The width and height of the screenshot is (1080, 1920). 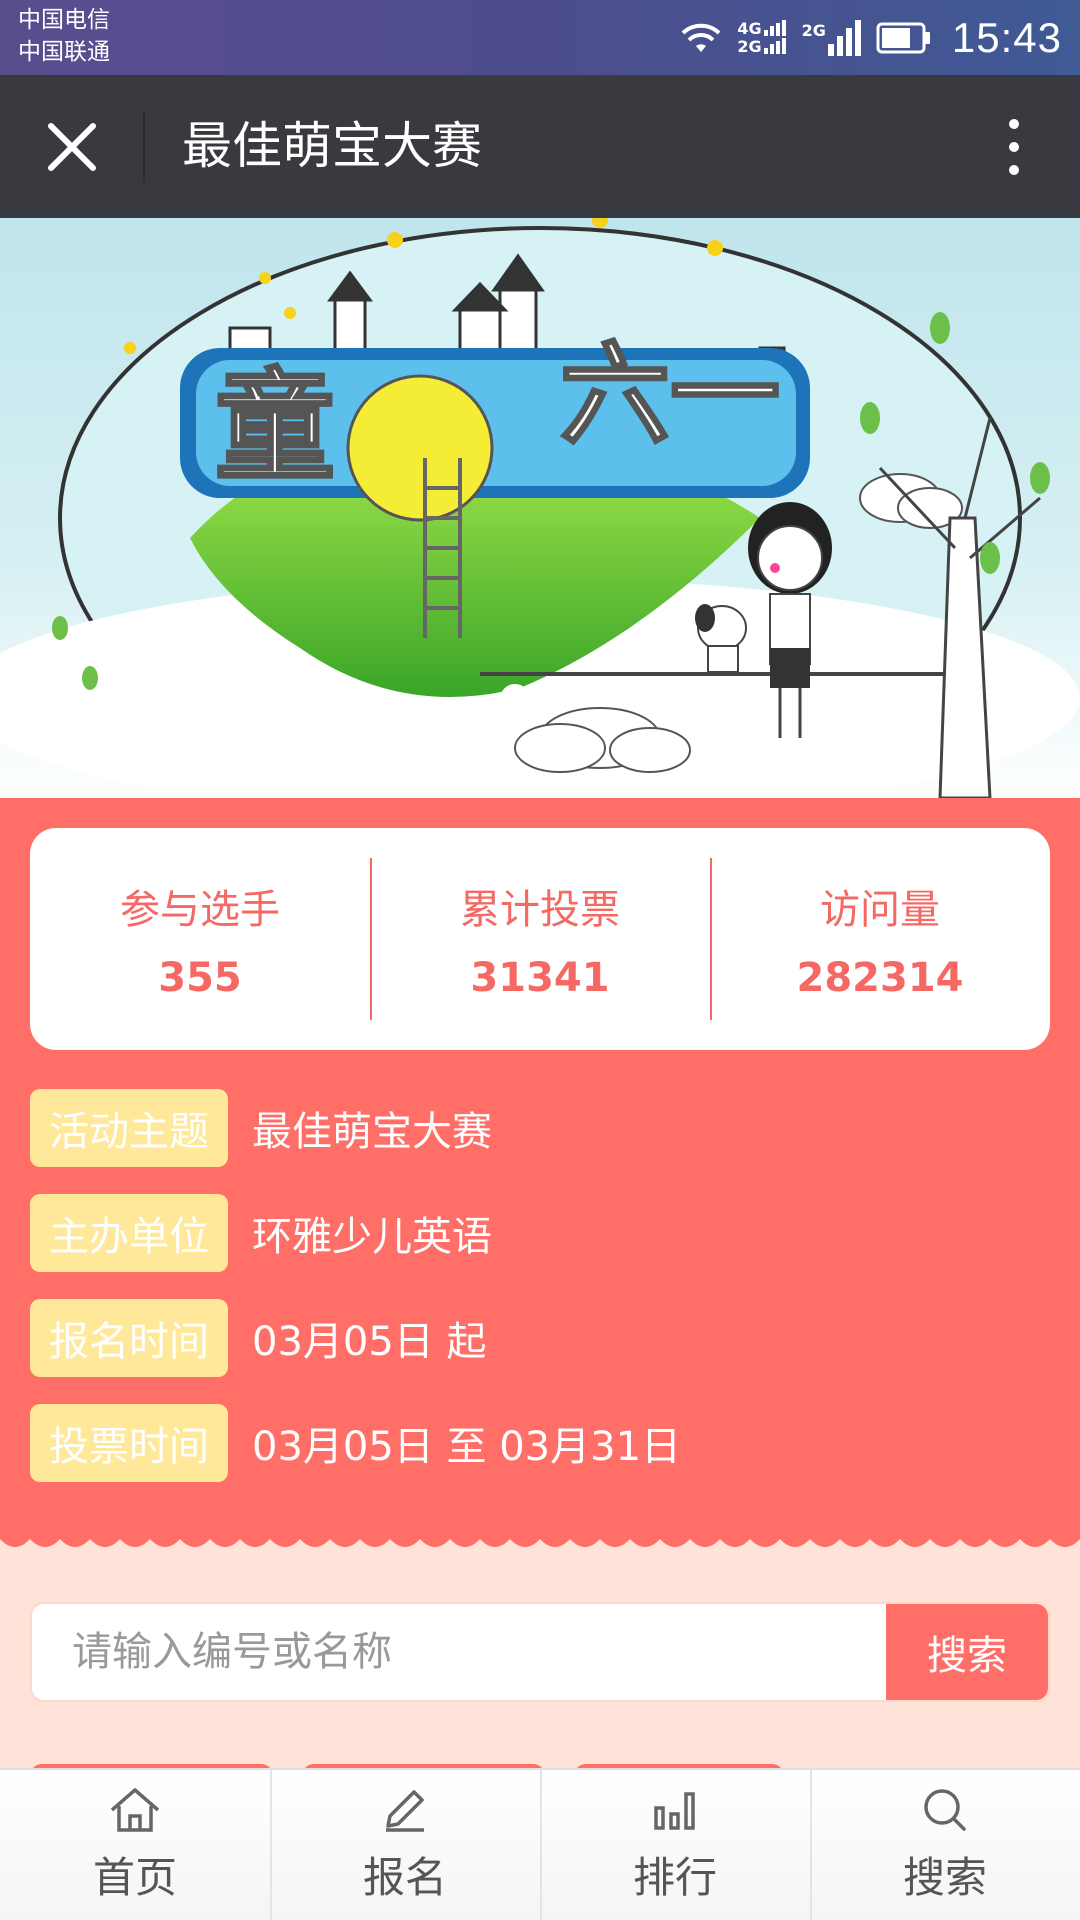 I want to click on pencil-icon, so click(x=405, y=1810).